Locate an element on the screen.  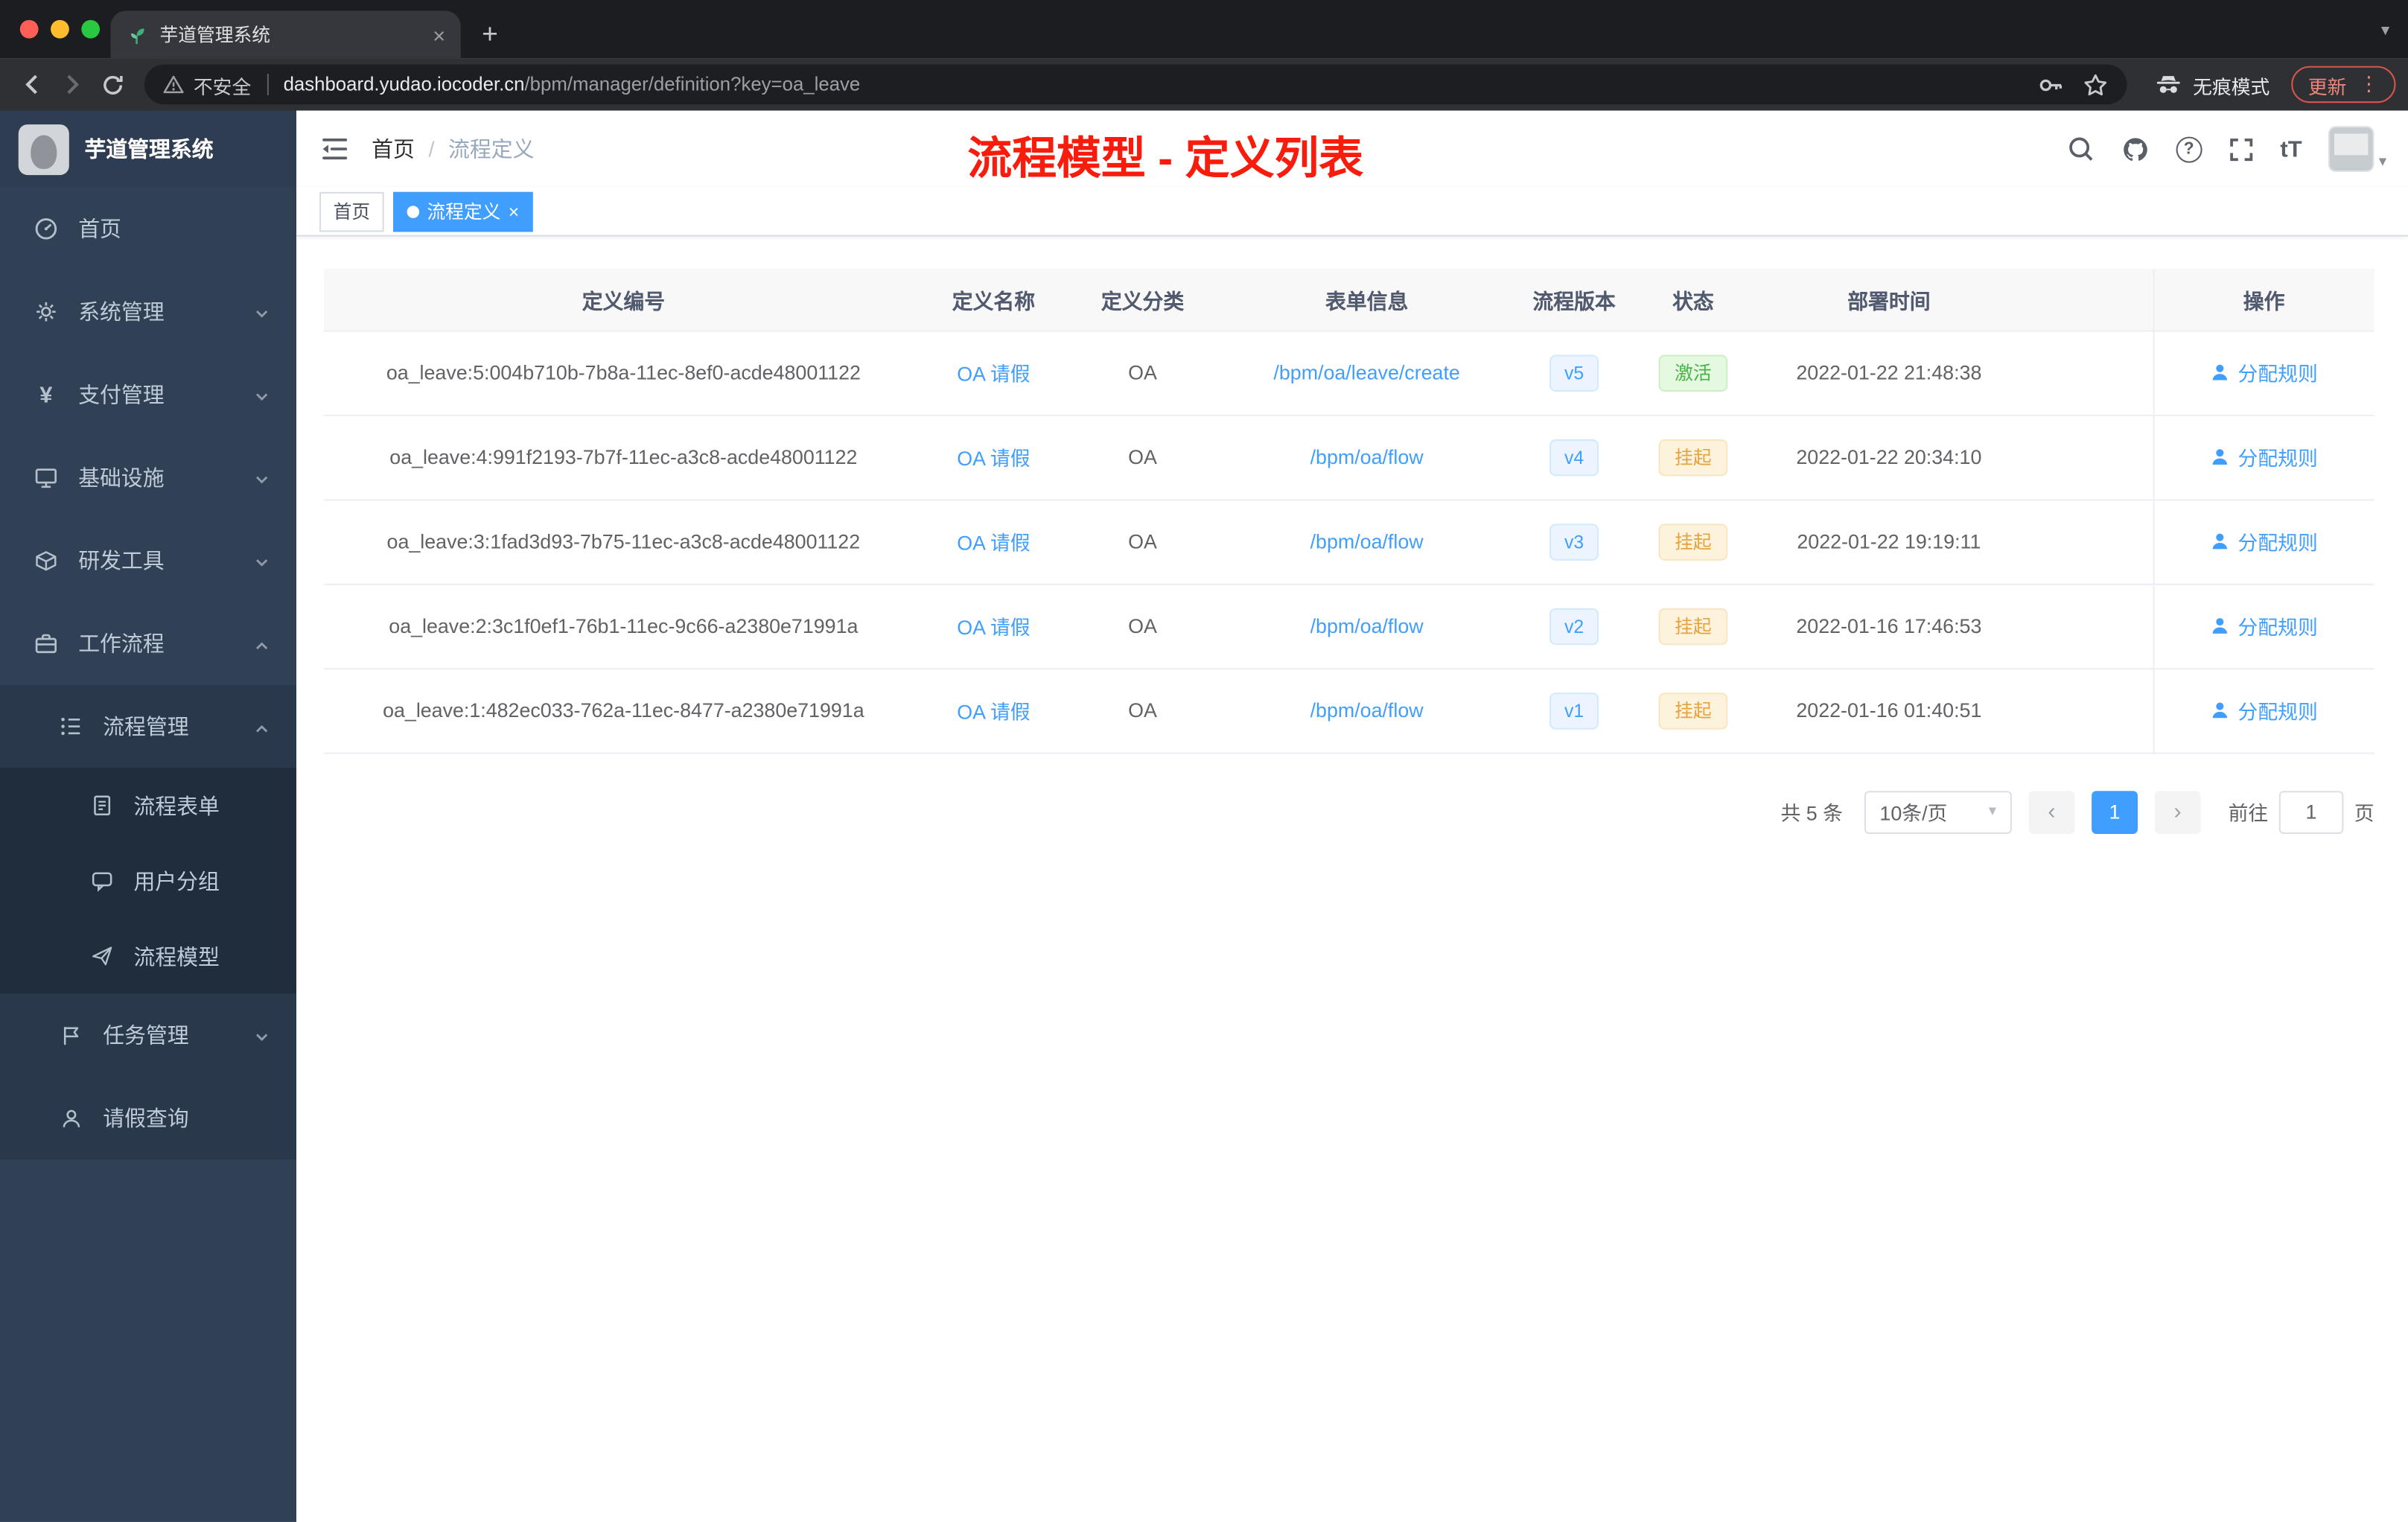
logo-title: 芋道管理系统 is located at coordinates (149, 149).